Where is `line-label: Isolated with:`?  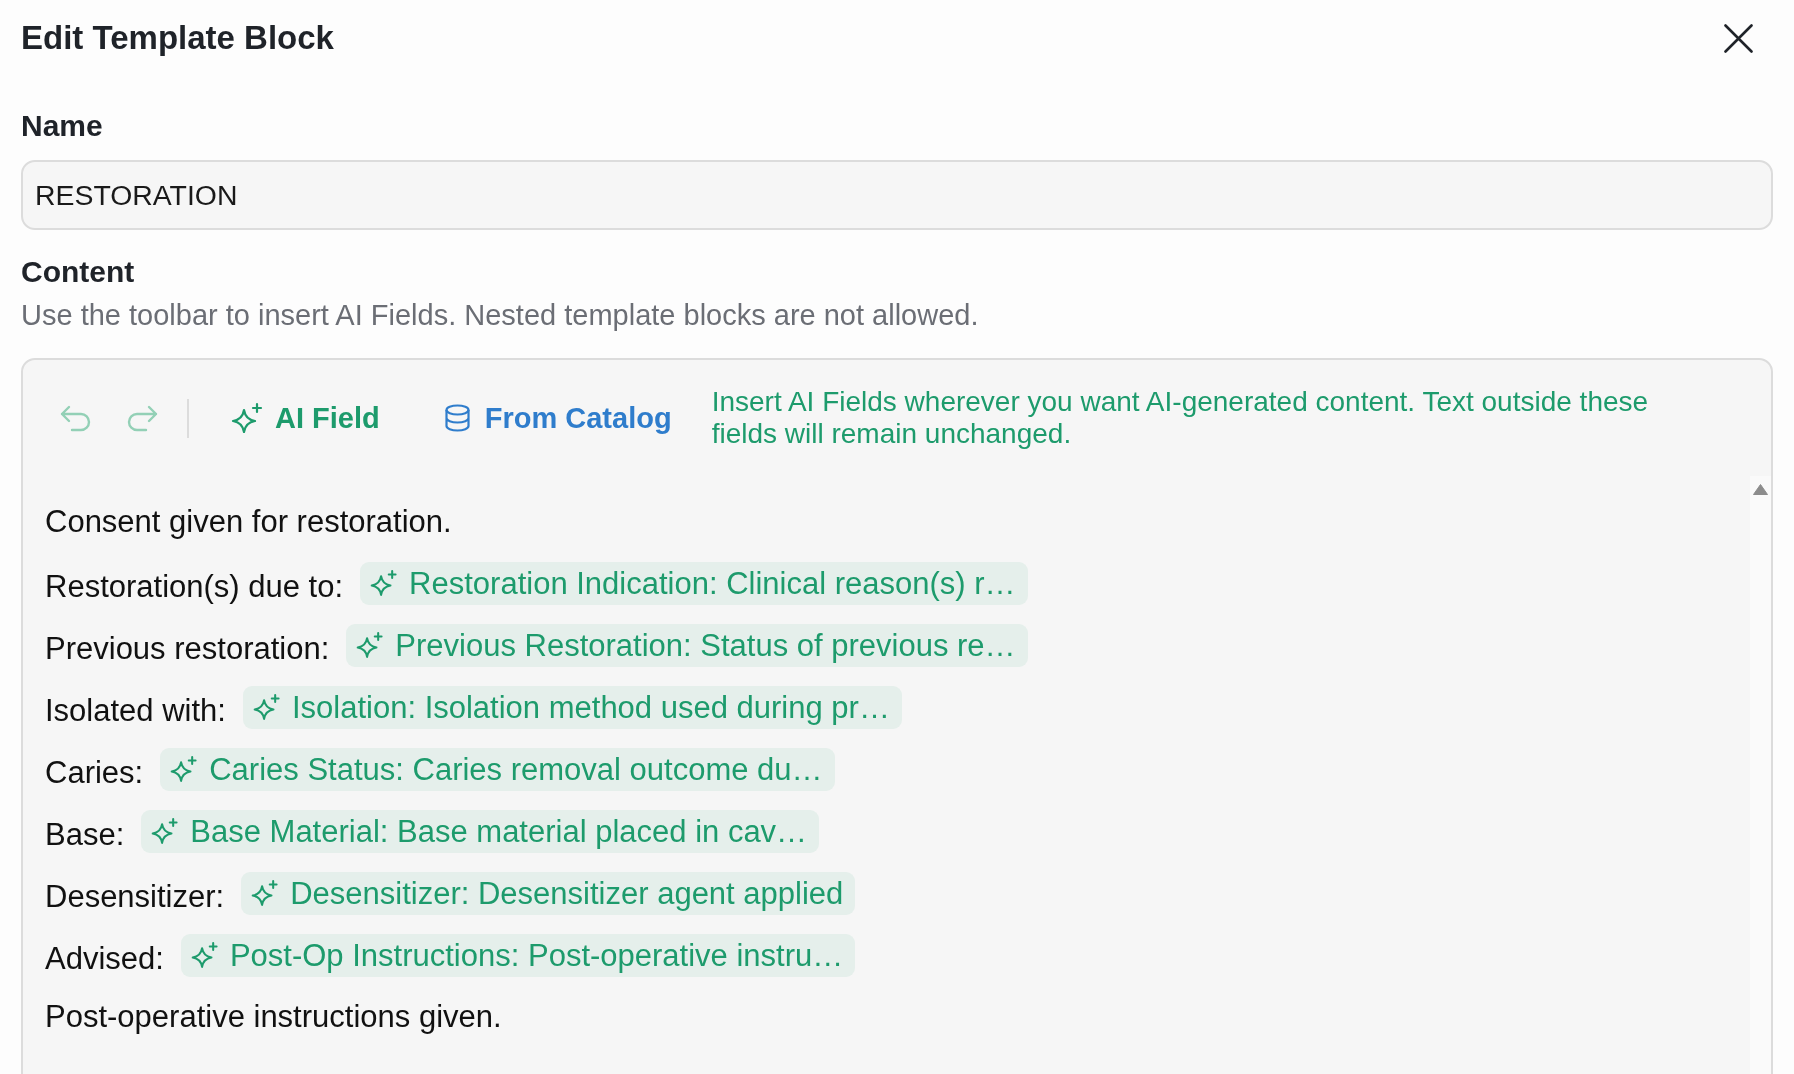
line-label: Isolated with: is located at coordinates (135, 710).